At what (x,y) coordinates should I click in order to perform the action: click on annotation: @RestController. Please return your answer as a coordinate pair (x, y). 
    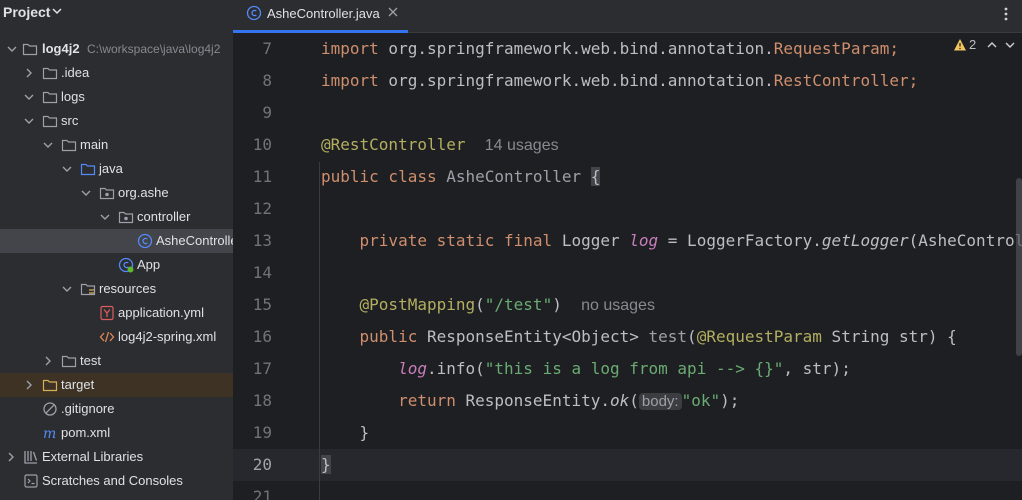
    Looking at the image, I should click on (393, 144).